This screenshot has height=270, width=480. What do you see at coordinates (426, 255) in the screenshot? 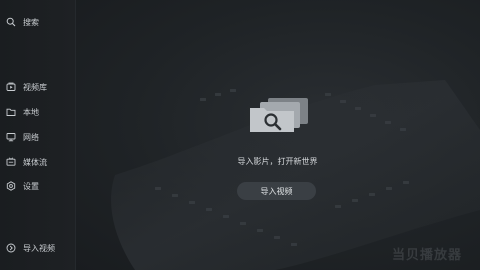
I see `watermark-logo: 当贝播放器` at bounding box center [426, 255].